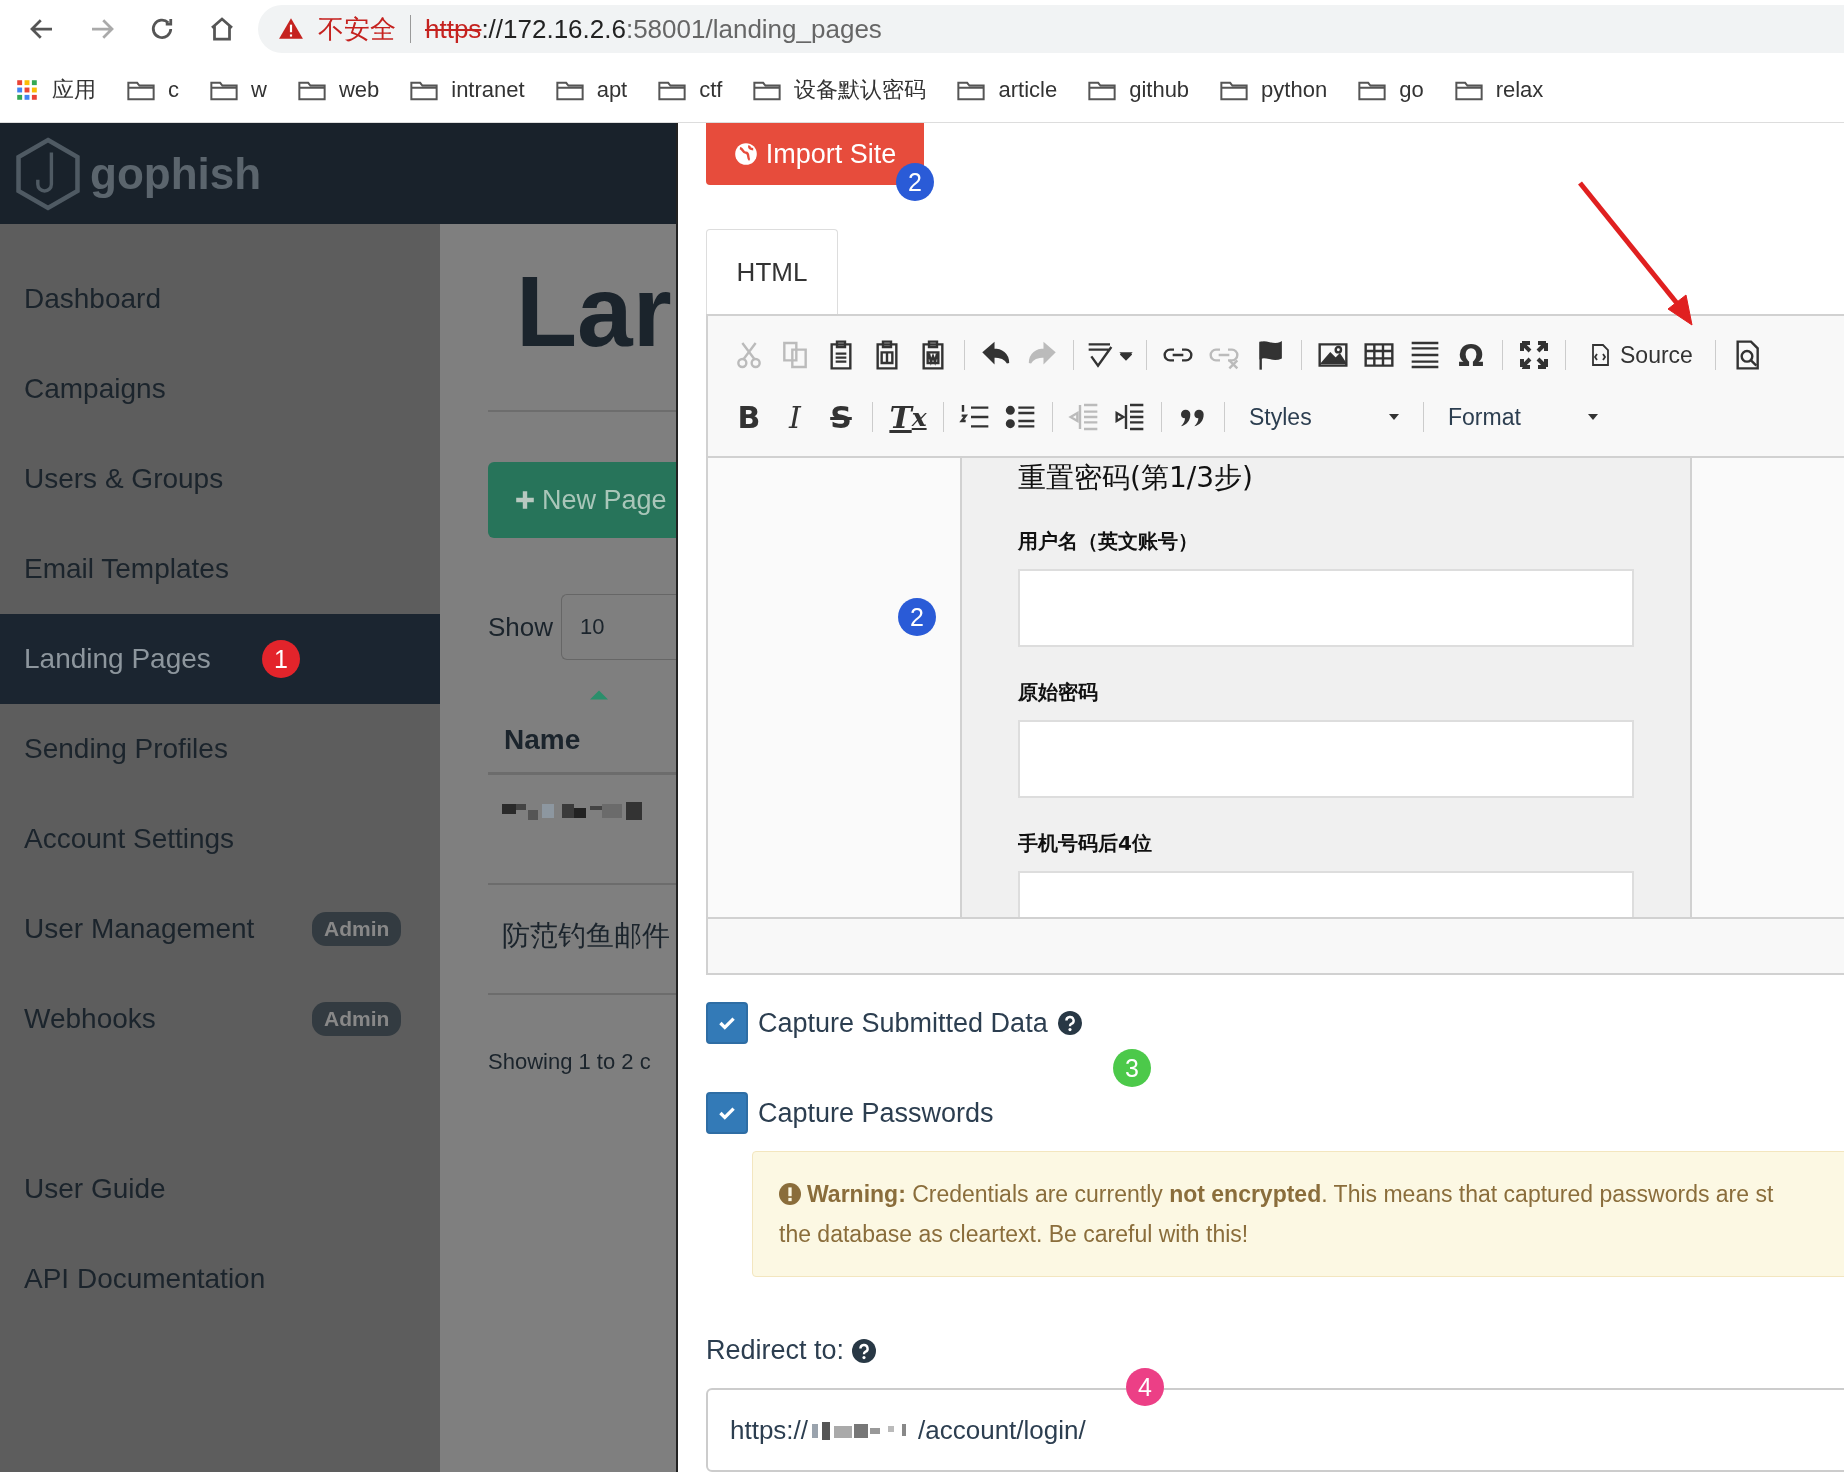  I want to click on bookmark-link: apt, so click(612, 90).